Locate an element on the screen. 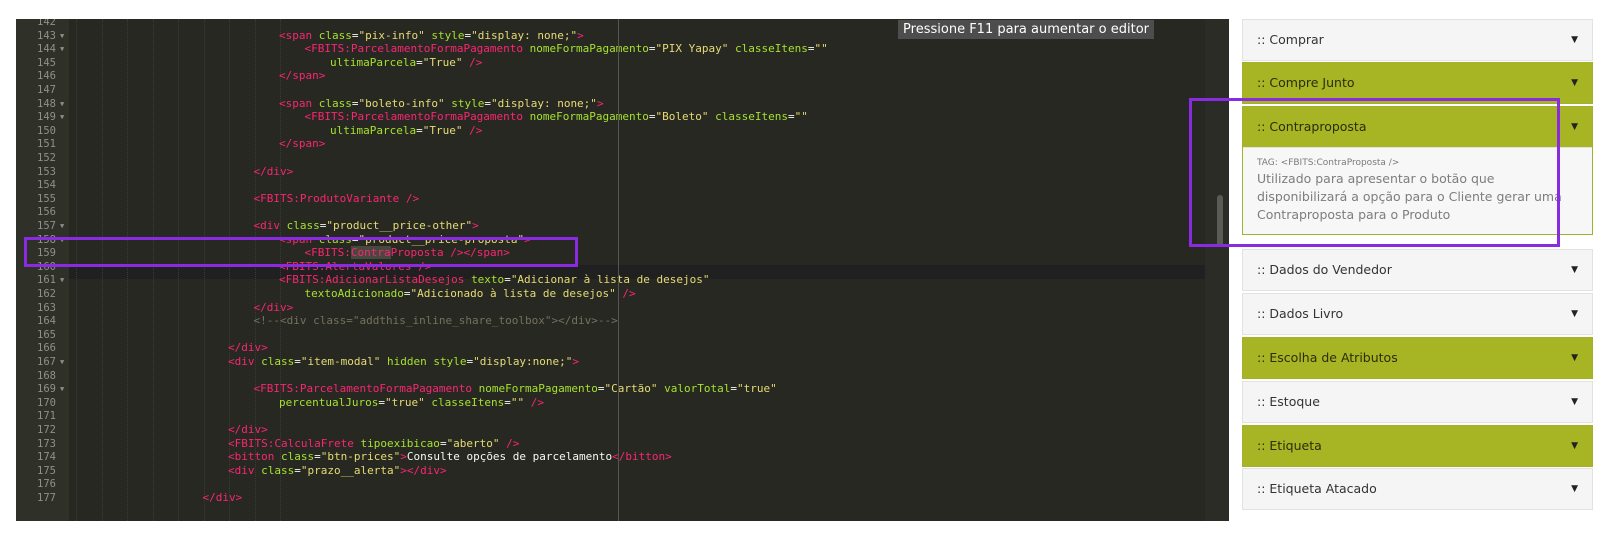 Image resolution: width=1621 pixels, height=533 pixels. line-number: 144 is located at coordinates (46, 49).